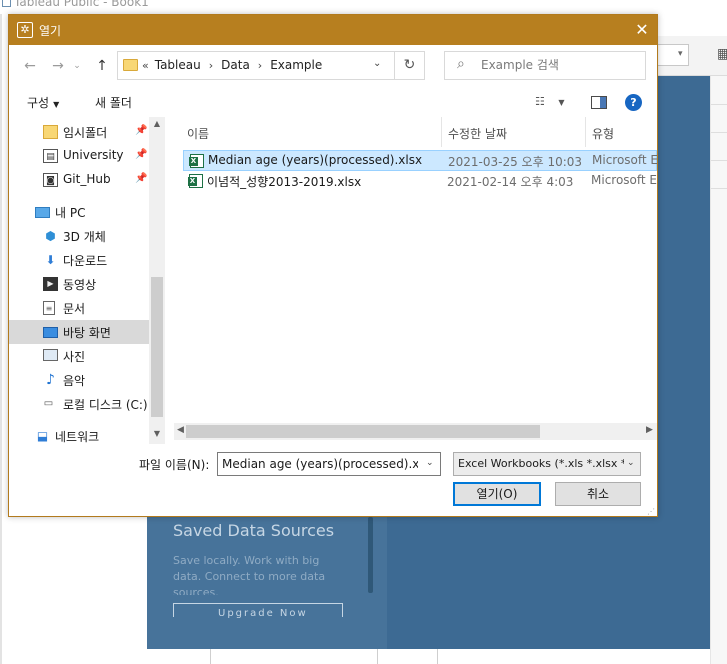  What do you see at coordinates (157, 123) in the screenshot?
I see `scroll-up-icon: ▲` at bounding box center [157, 123].